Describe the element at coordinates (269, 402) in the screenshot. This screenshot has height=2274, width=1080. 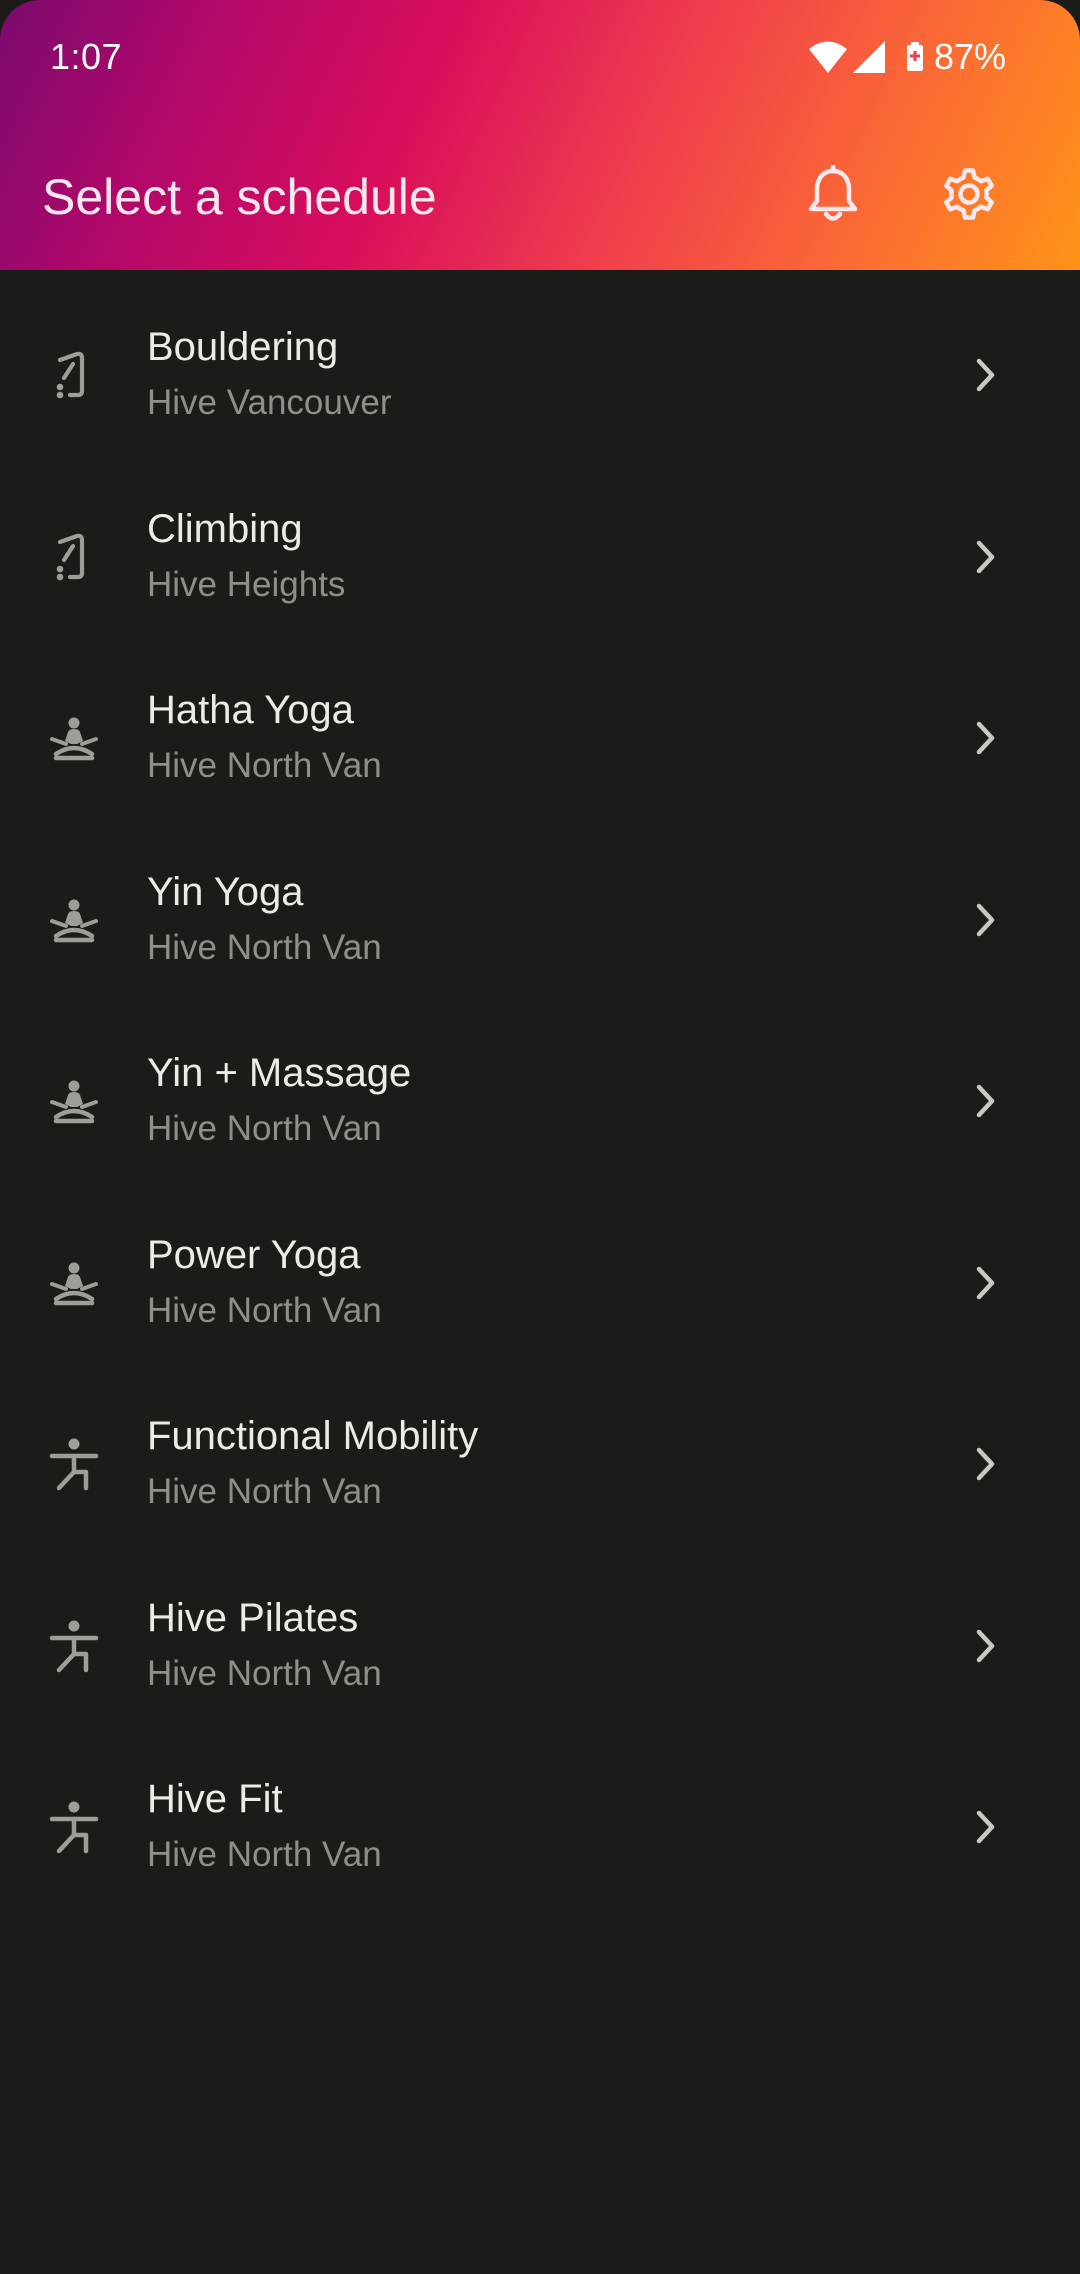
I see `list-item-subtitle: Hive Vancouver` at that location.